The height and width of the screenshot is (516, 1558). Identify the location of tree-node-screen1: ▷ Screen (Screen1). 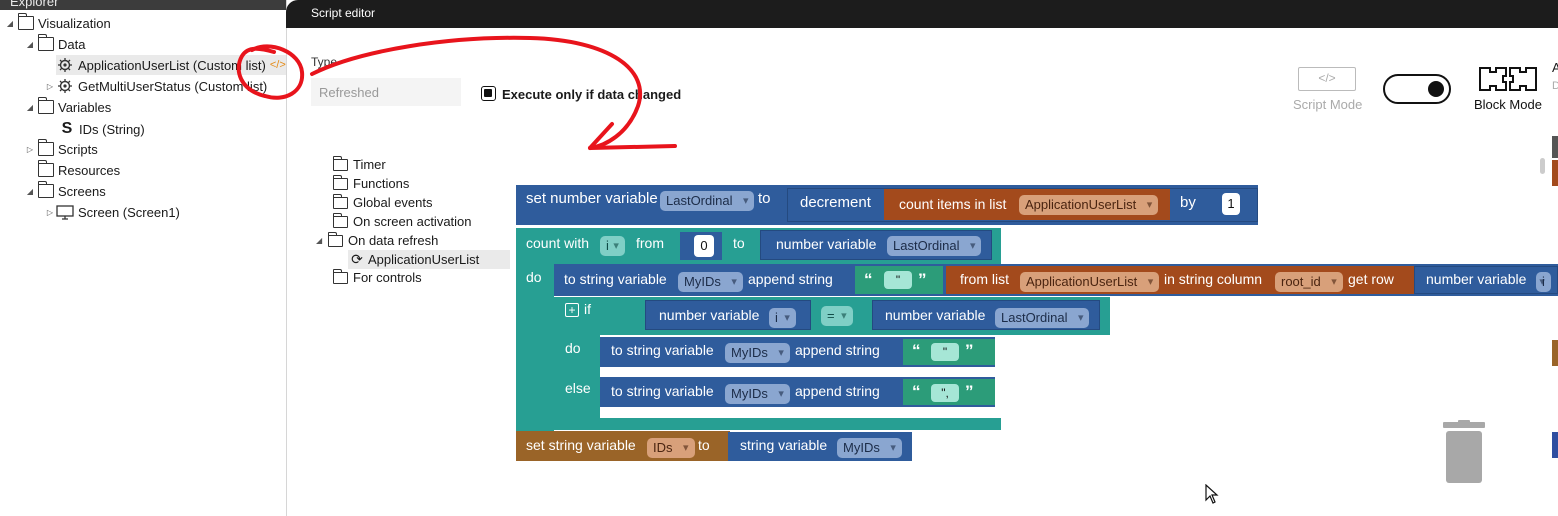
(112, 212).